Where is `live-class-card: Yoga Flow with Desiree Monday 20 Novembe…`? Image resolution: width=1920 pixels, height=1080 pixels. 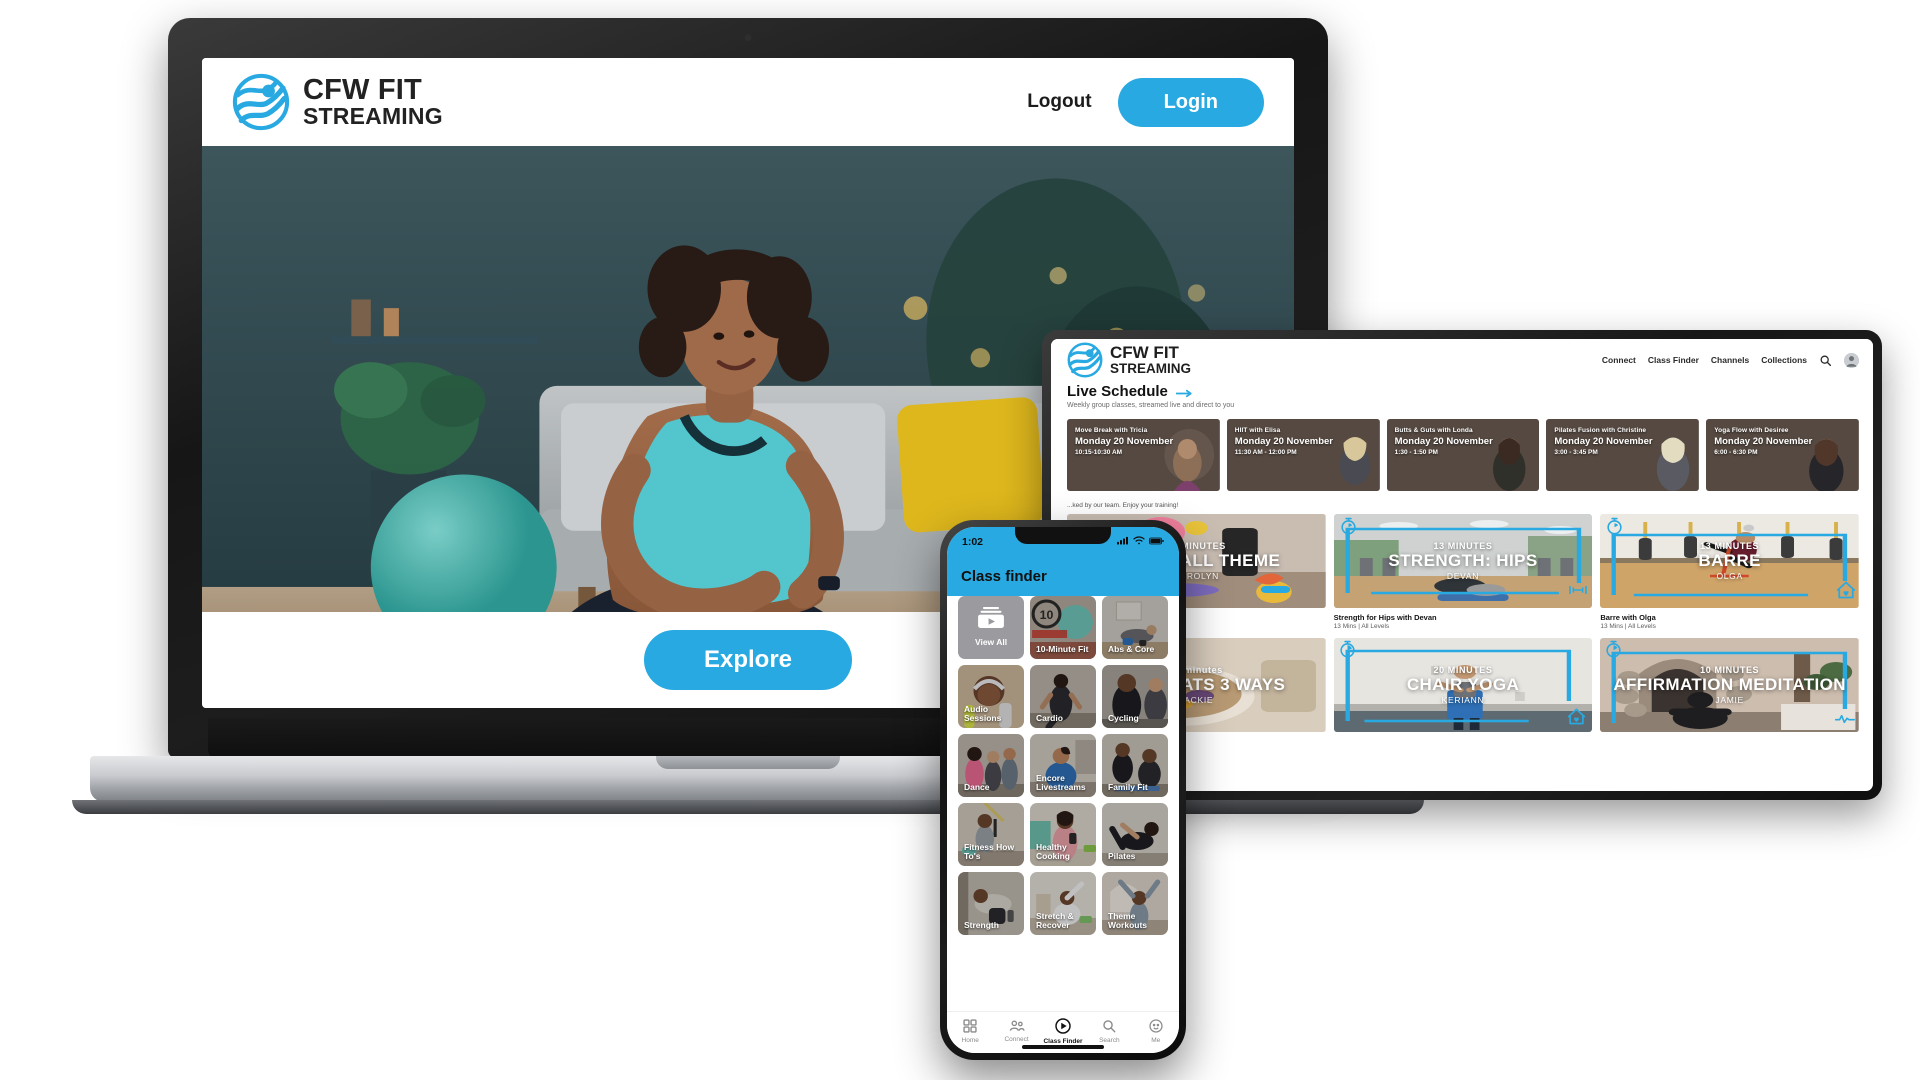
live-class-card: Yoga Flow with Desiree Monday 20 Novembe… is located at coordinates (1782, 455).